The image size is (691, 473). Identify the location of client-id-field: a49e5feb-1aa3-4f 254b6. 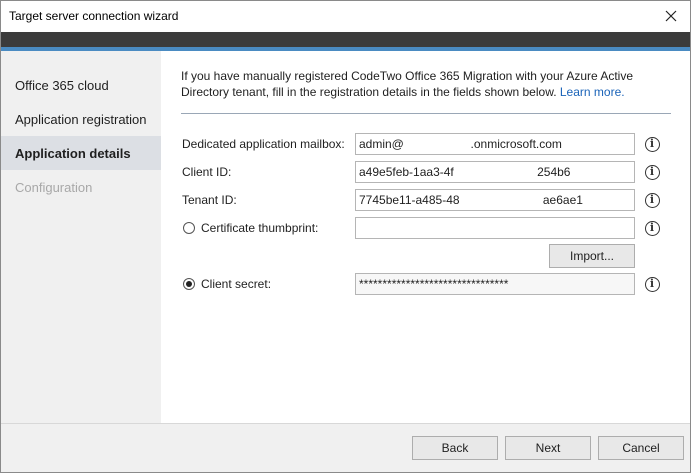
(495, 172).